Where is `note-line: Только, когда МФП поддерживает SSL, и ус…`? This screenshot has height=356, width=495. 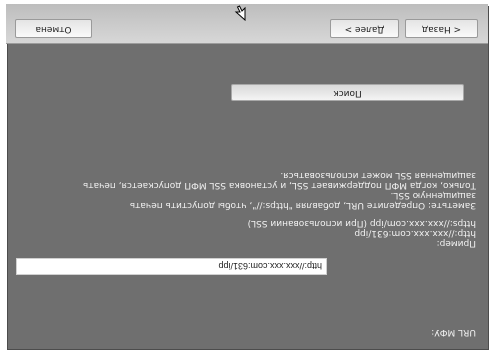
note-line: Только, когда МФП поддерживает SSL, и ус… is located at coordinates (279, 185).